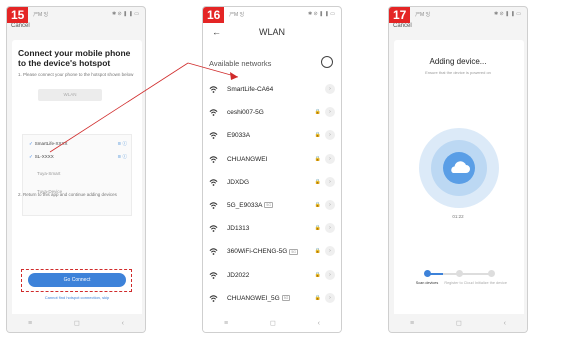 This screenshot has height=341, width=562. Describe the element at coordinates (253, 298) in the screenshot. I see `network-name: CHUANGWEI_5G` at that location.